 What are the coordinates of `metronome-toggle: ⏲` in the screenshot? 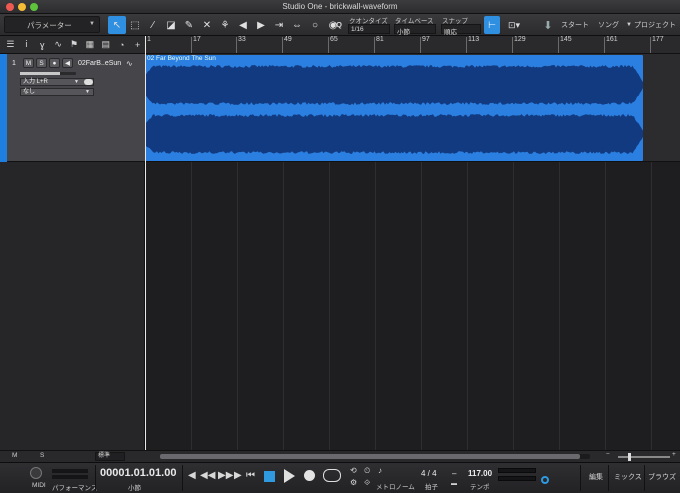 It's located at (367, 471).